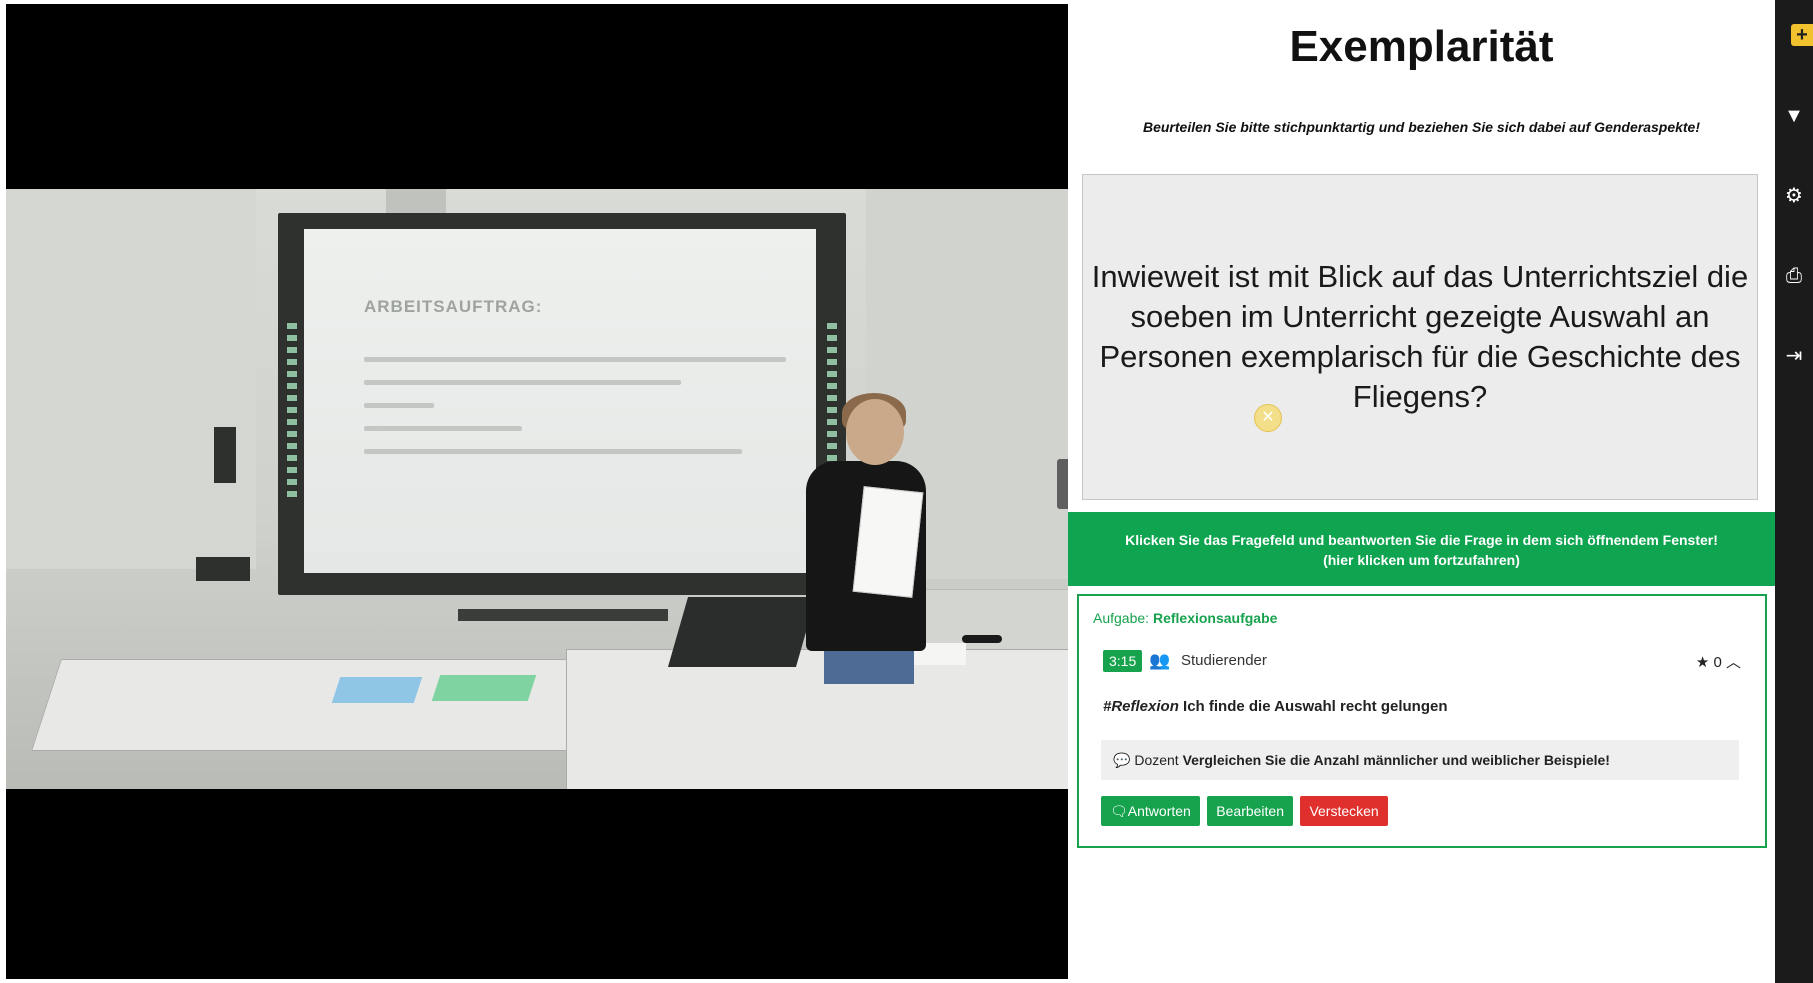 Image resolution: width=1813 pixels, height=983 pixels. What do you see at coordinates (1794, 356) in the screenshot?
I see `logout-icon: ⇥` at bounding box center [1794, 356].